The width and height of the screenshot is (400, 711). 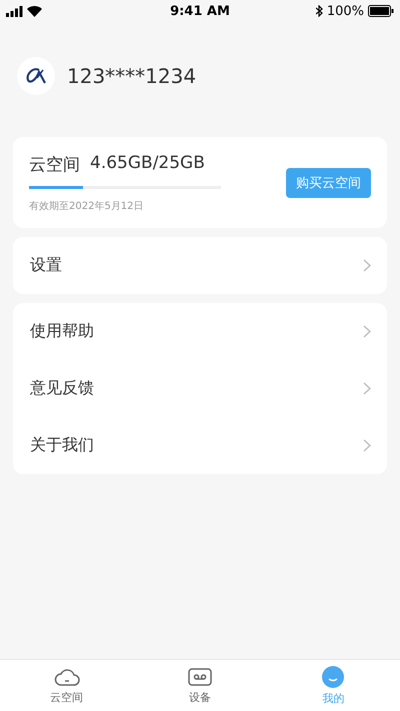 What do you see at coordinates (54, 165) in the screenshot?
I see `storage-label: 云空间` at bounding box center [54, 165].